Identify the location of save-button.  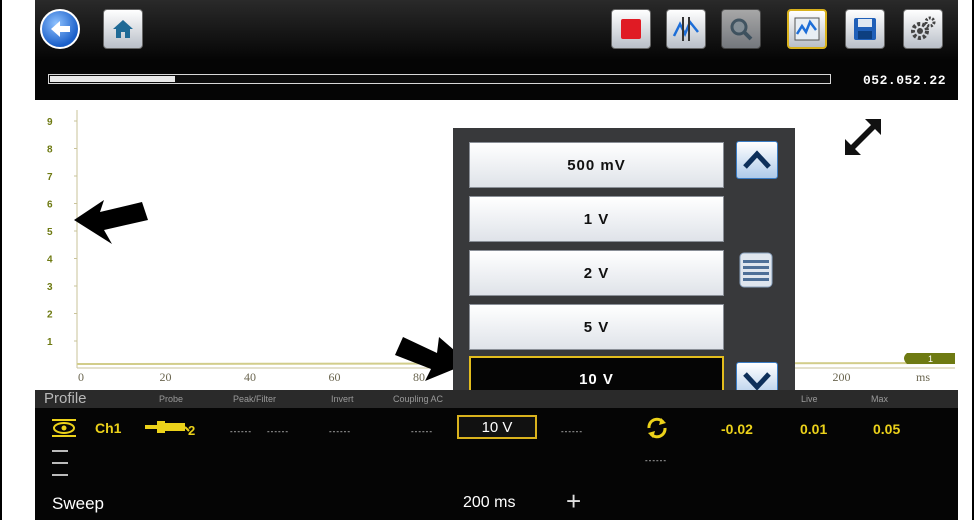
(865, 29).